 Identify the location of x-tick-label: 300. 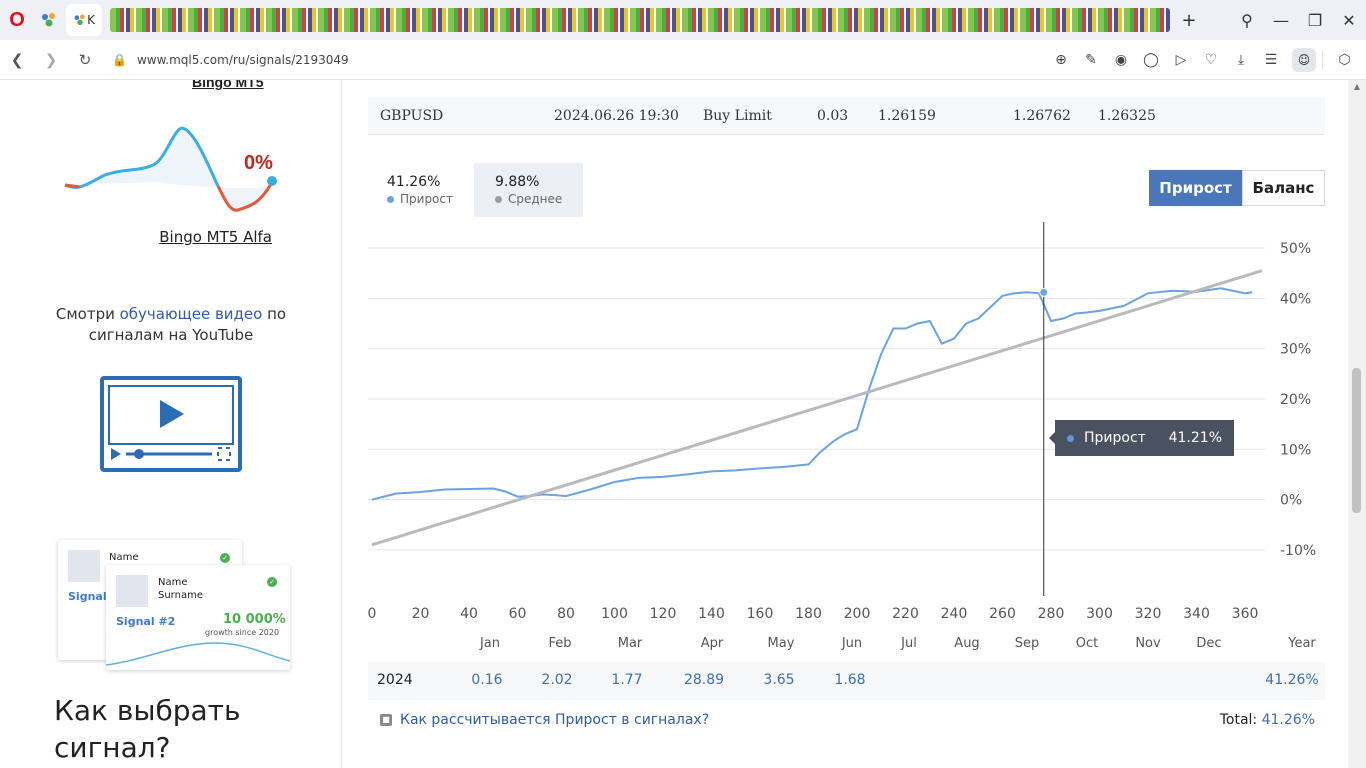
(1099, 614).